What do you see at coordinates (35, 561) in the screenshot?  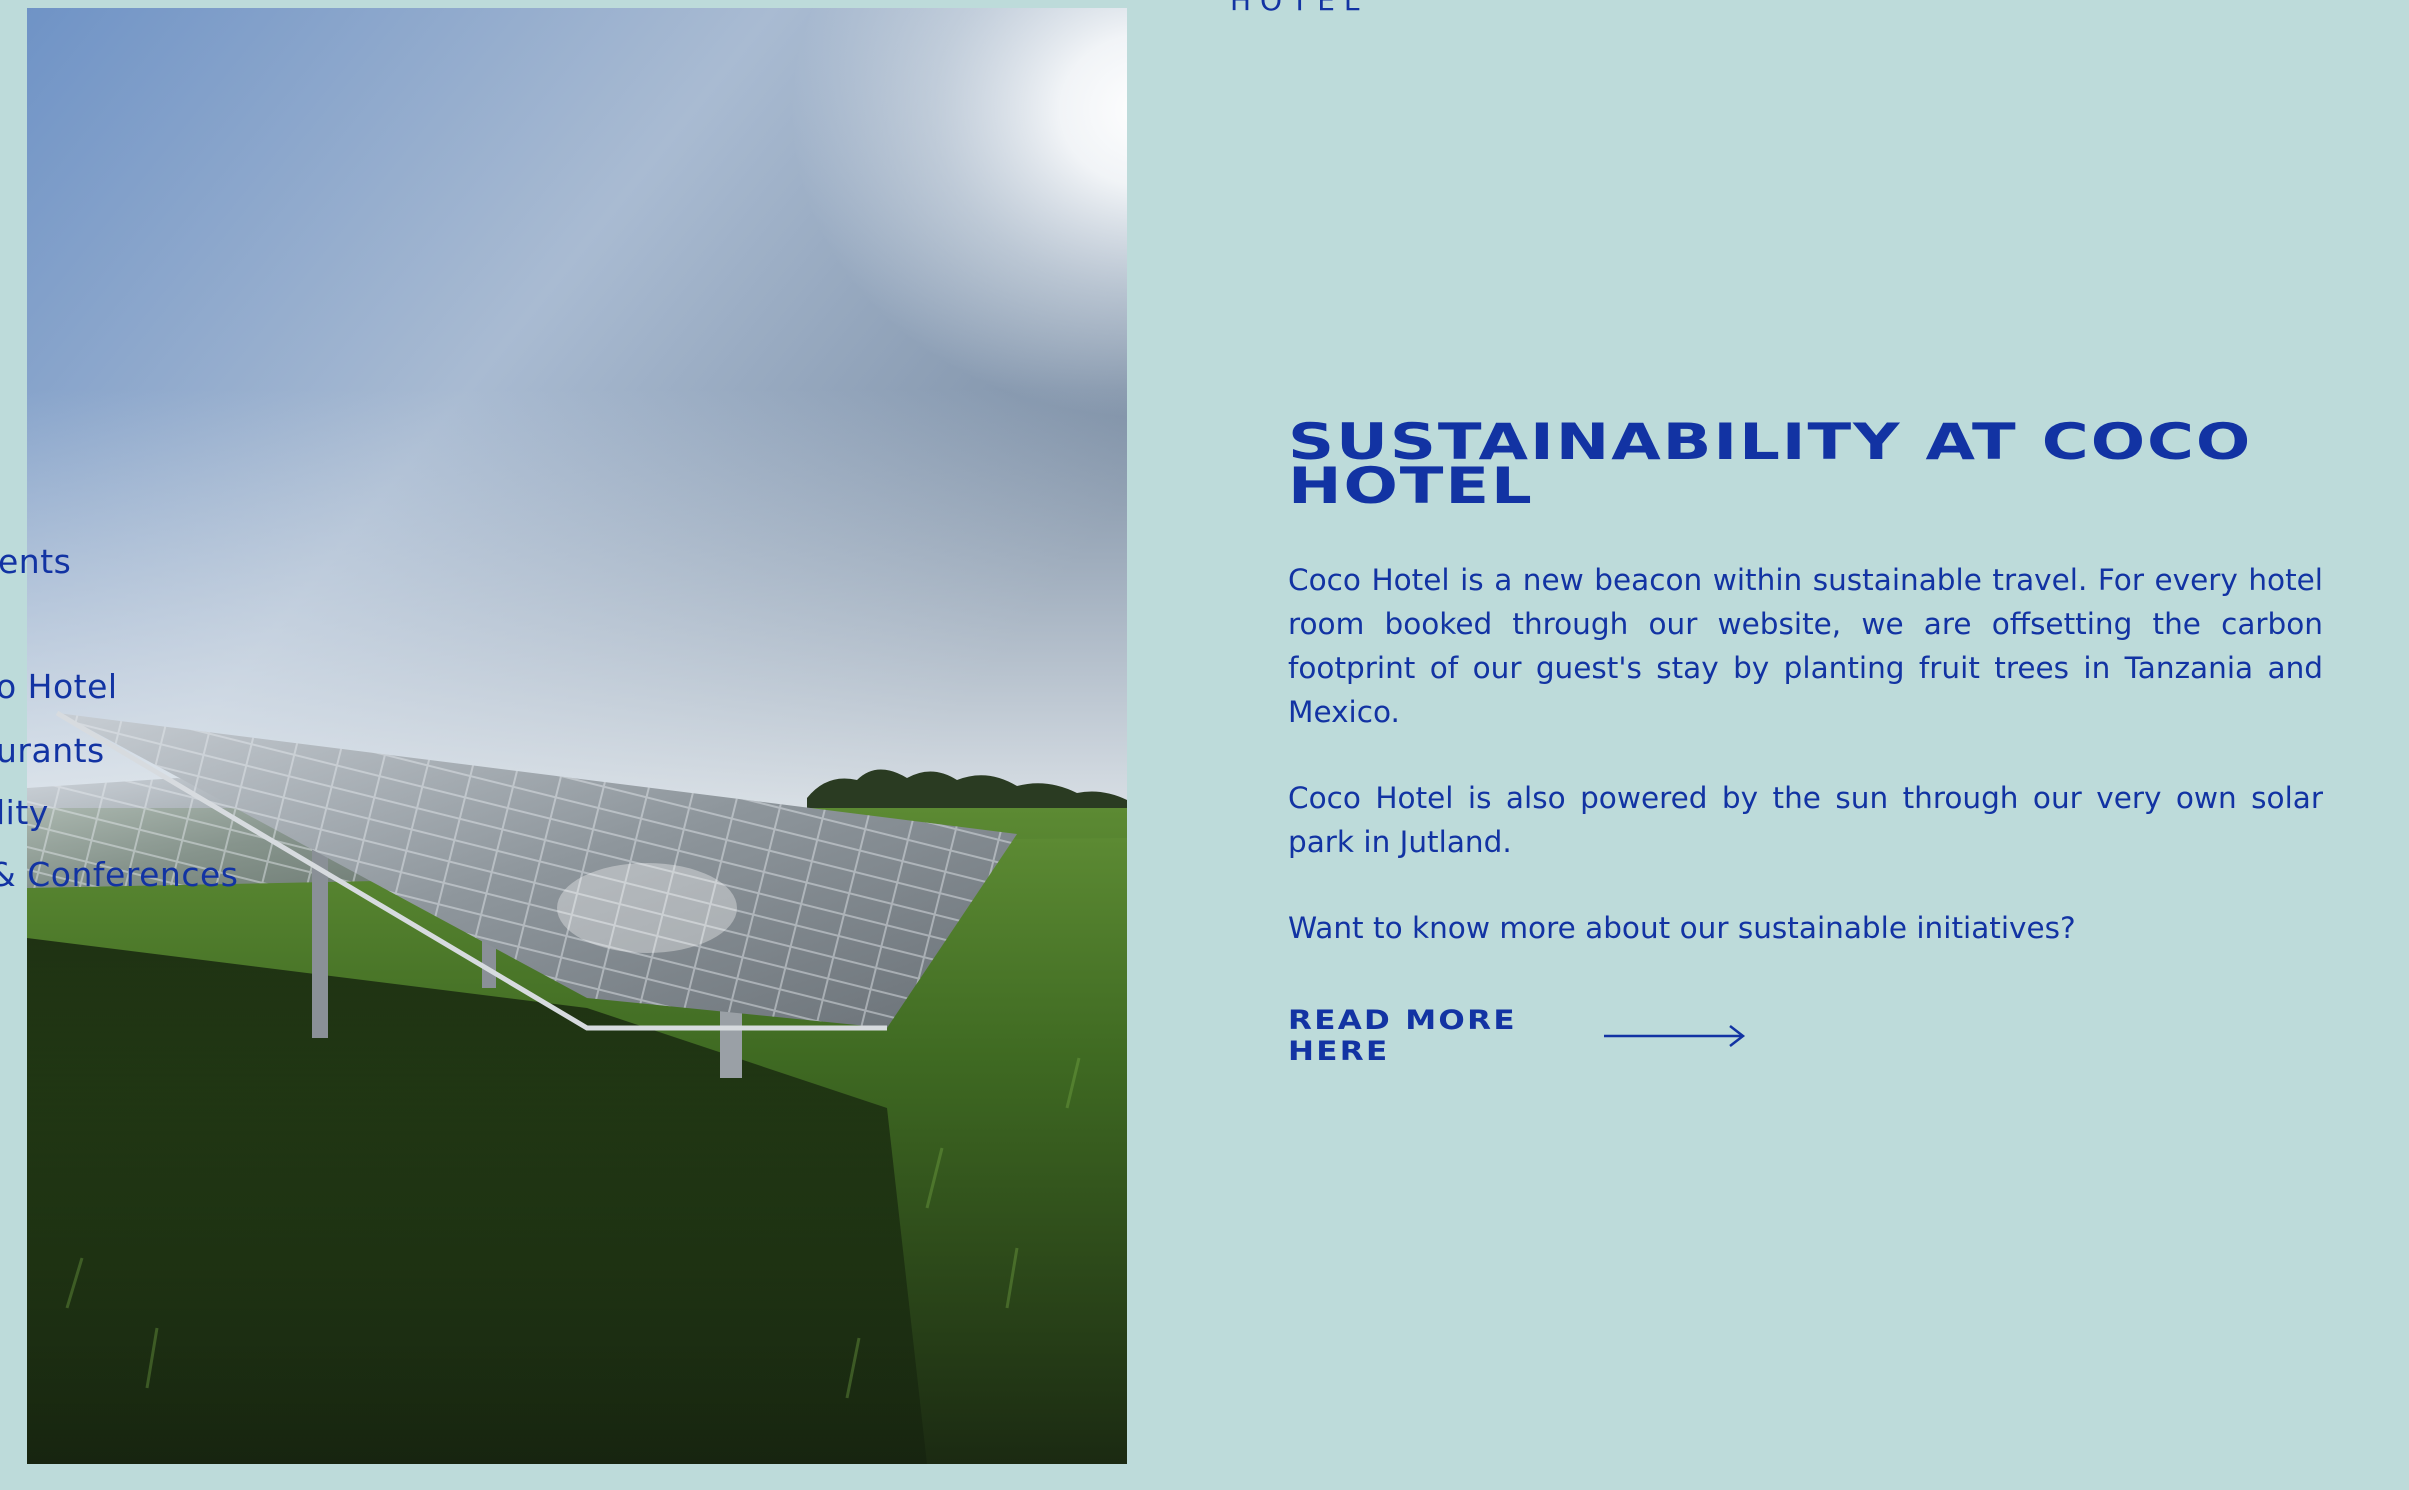 I see `nav-item-events: ents` at bounding box center [35, 561].